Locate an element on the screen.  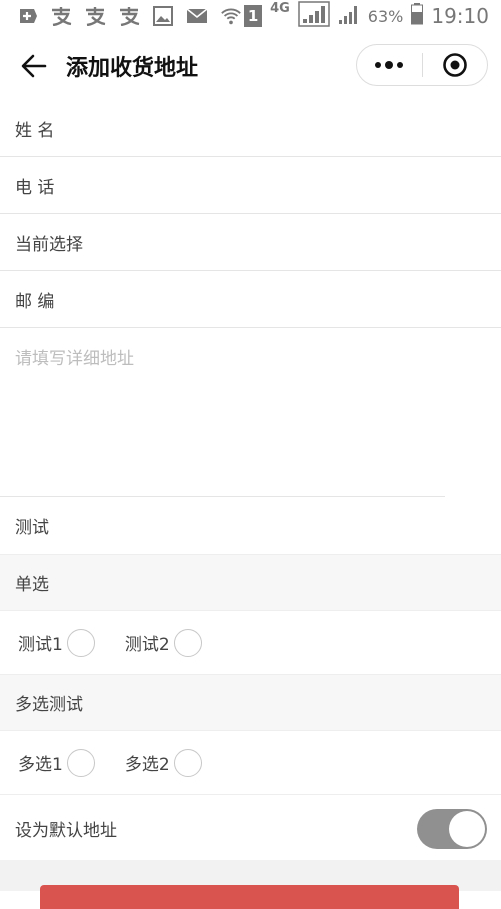
mail-icon is located at coordinates (197, 16).